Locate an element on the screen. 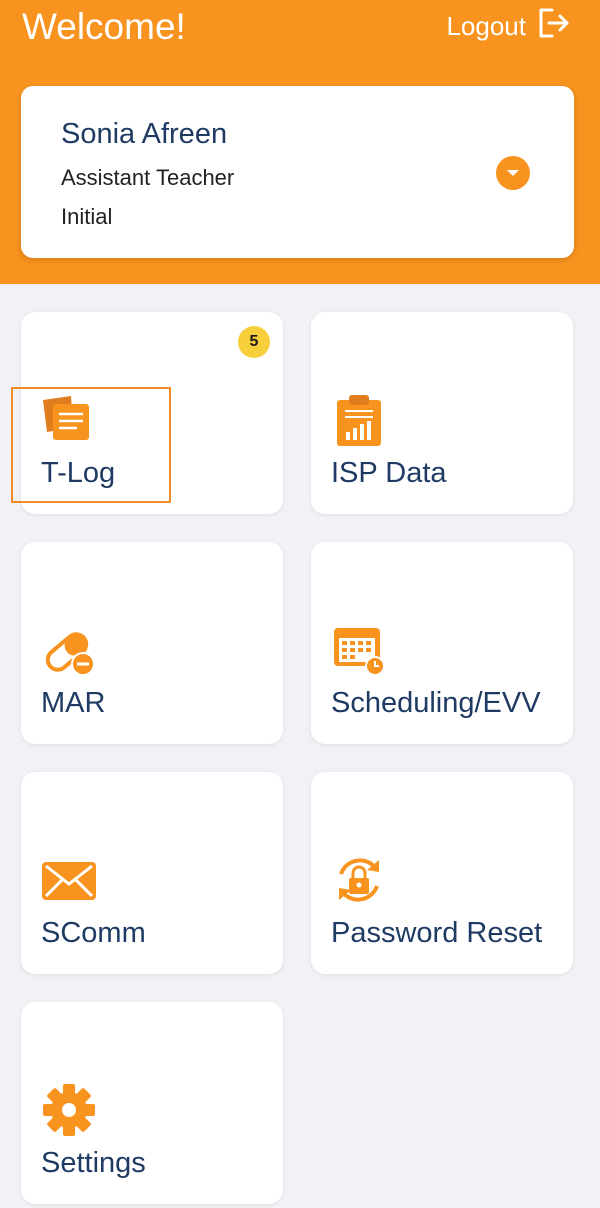  tile-password-reset: Password Reset is located at coordinates (442, 873).